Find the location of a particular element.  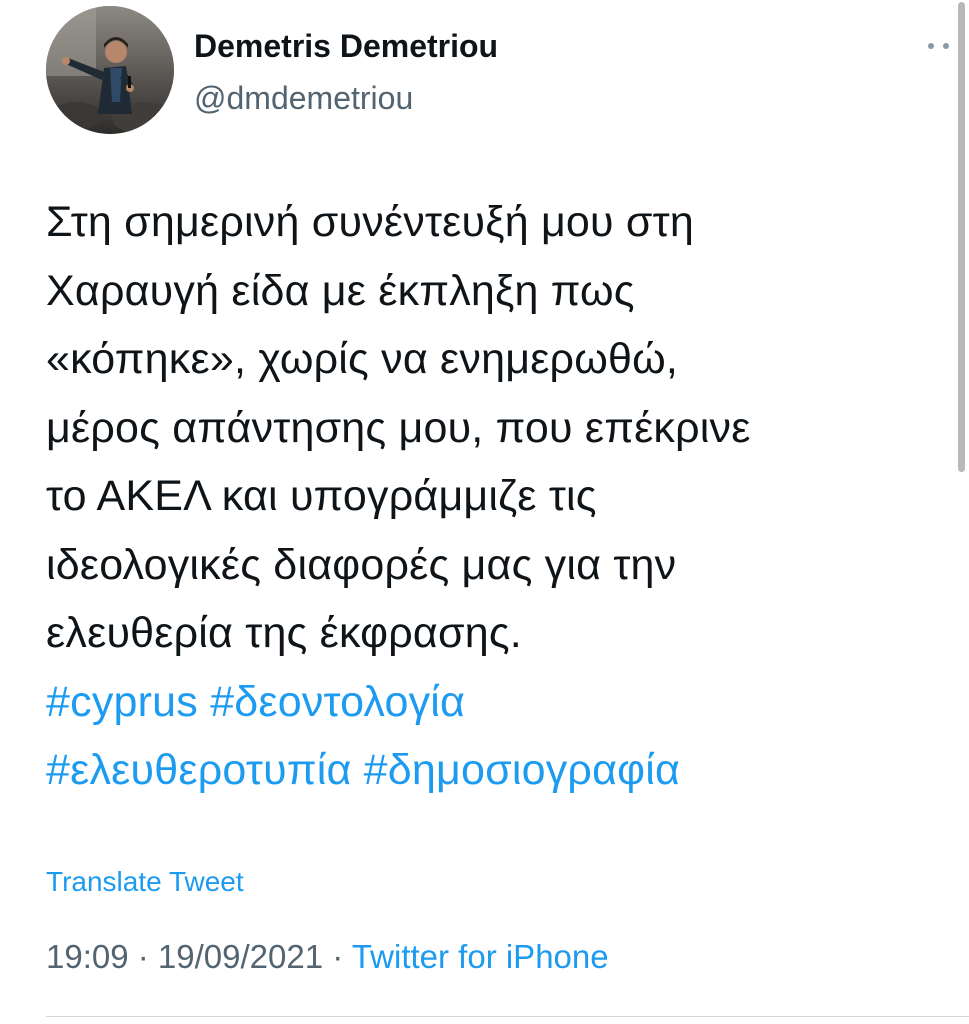

hashtag-dimosiografia: #δημοσιογραφία is located at coordinates (522, 770).